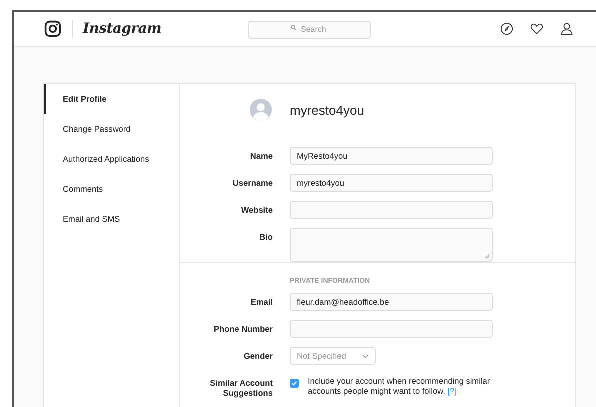 This screenshot has height=407, width=596. What do you see at coordinates (111, 99) in the screenshot?
I see `sidebar-item: Edit Profile` at bounding box center [111, 99].